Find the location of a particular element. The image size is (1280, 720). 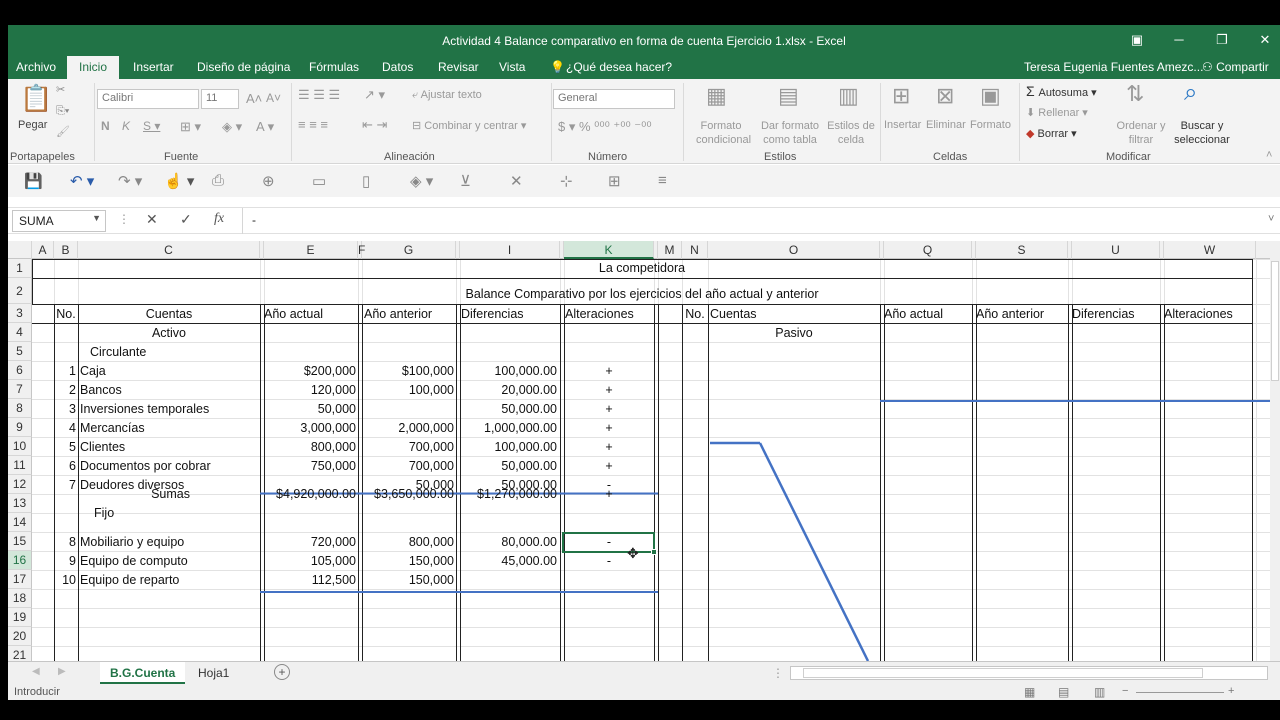

cell-no: 5 is located at coordinates (66, 447).